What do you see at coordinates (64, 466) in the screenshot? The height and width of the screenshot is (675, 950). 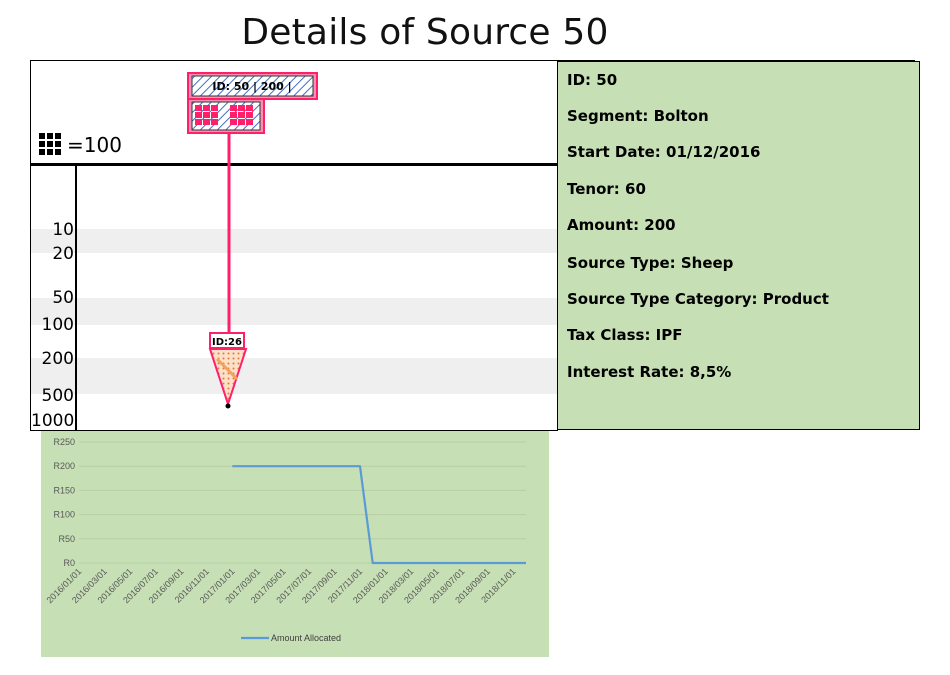 I see `y-tick-label: R200` at bounding box center [64, 466].